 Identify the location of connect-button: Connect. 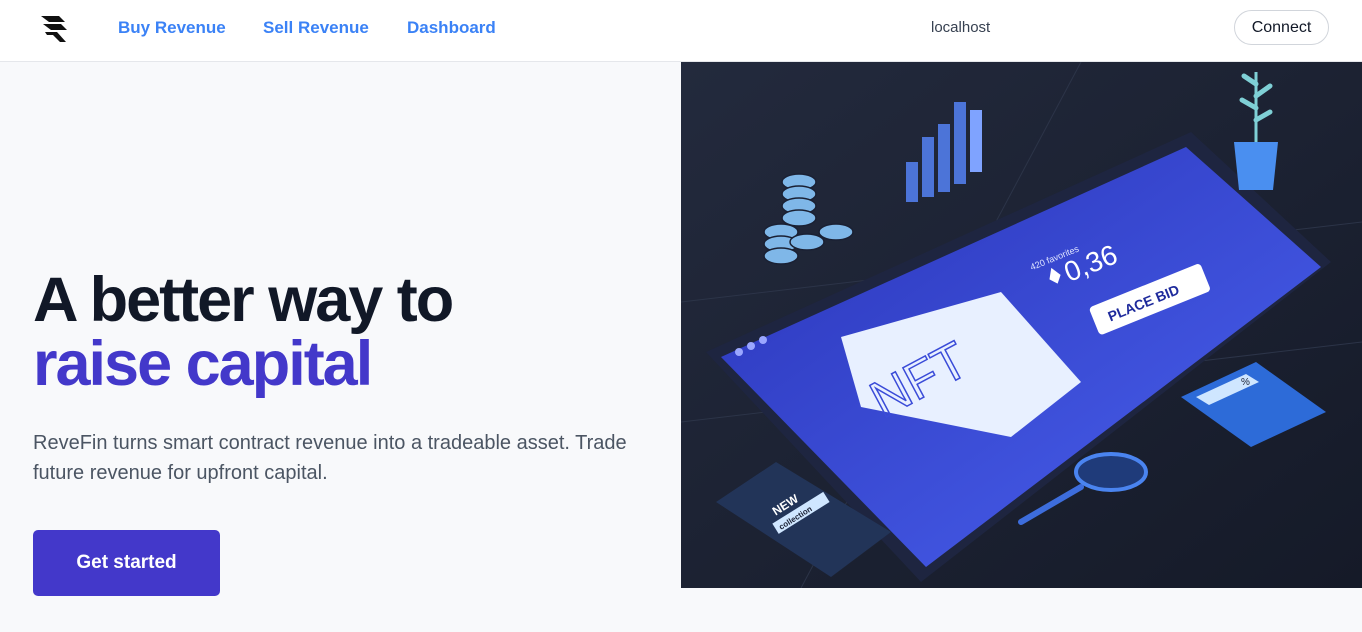
(1281, 27).